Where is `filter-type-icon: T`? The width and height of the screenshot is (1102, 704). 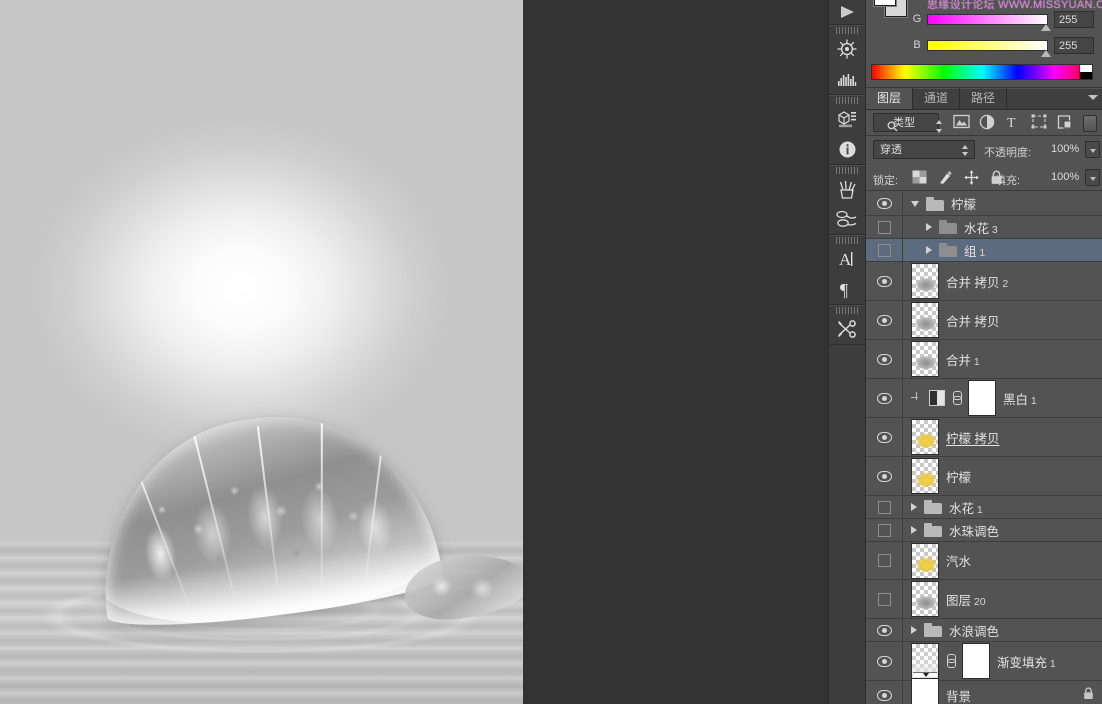 filter-type-icon: T is located at coordinates (1013, 122).